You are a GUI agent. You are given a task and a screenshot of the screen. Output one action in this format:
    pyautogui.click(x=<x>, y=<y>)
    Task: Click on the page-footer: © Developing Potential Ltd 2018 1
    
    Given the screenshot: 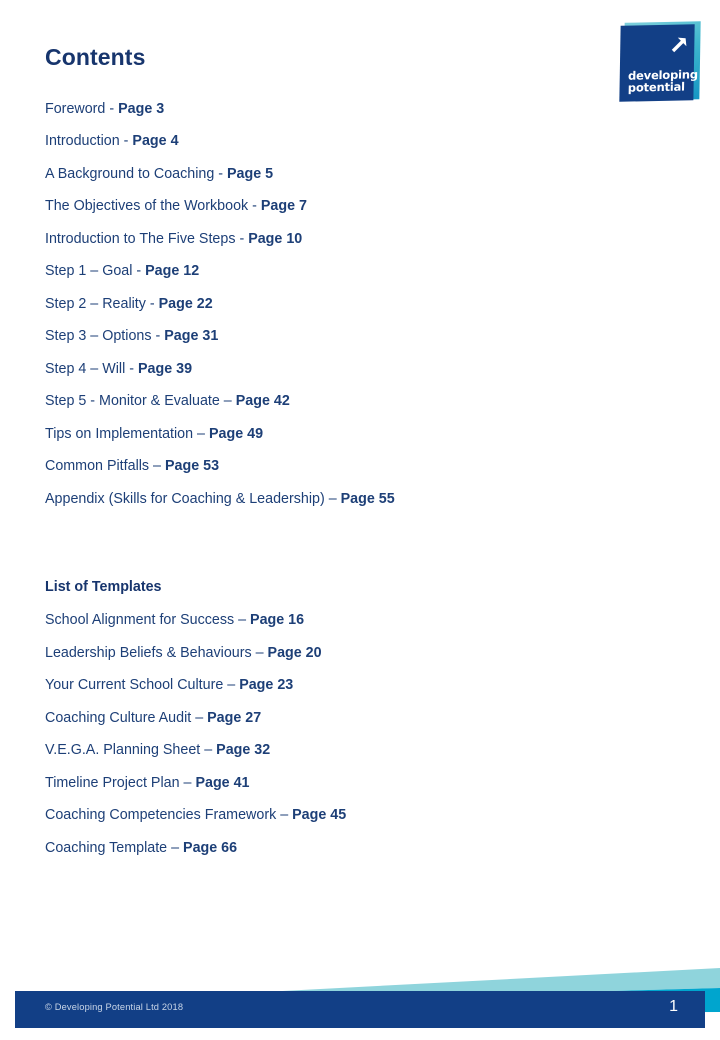 What is the action you would take?
    pyautogui.click(x=360, y=985)
    